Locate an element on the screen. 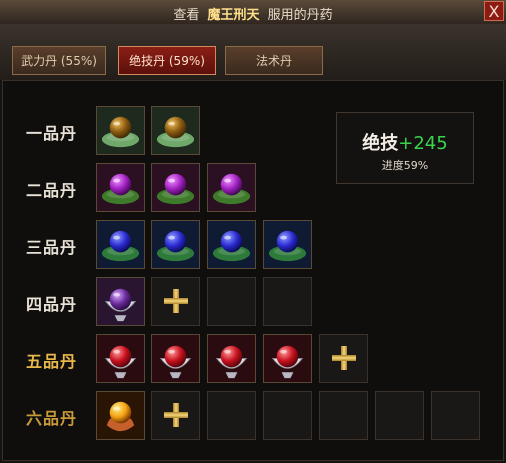 This screenshot has height=463, width=506. grade-label: 二品丹 is located at coordinates (52, 190).